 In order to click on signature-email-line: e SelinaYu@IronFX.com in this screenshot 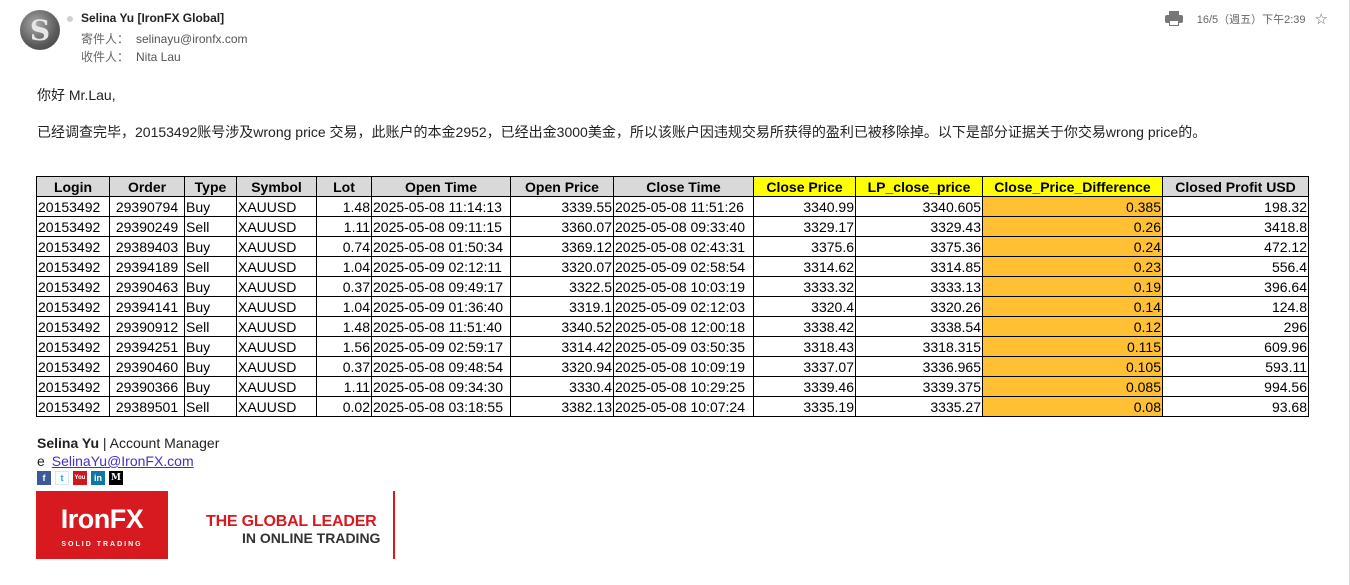, I will do `click(115, 461)`.